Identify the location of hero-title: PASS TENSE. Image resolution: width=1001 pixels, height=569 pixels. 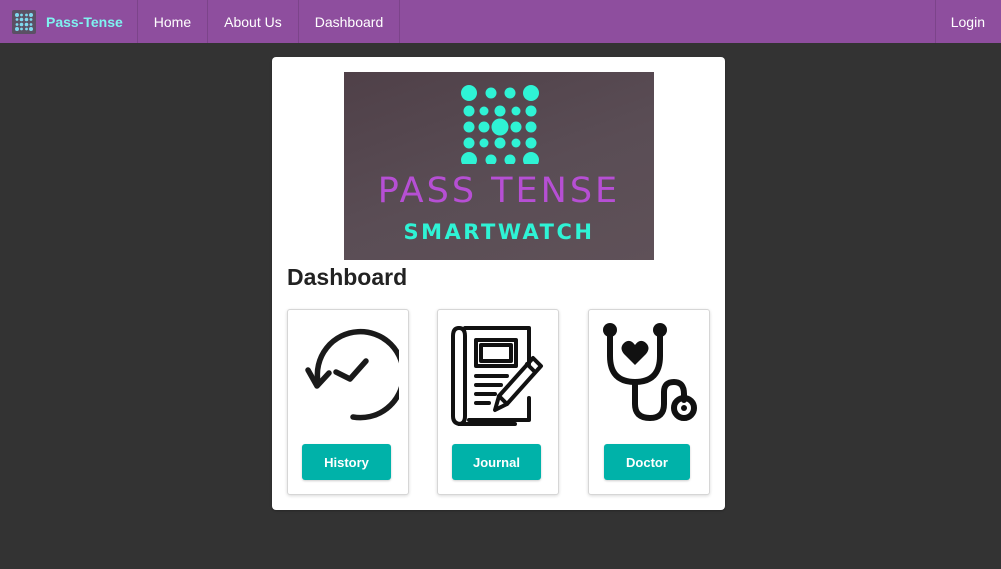
(499, 191).